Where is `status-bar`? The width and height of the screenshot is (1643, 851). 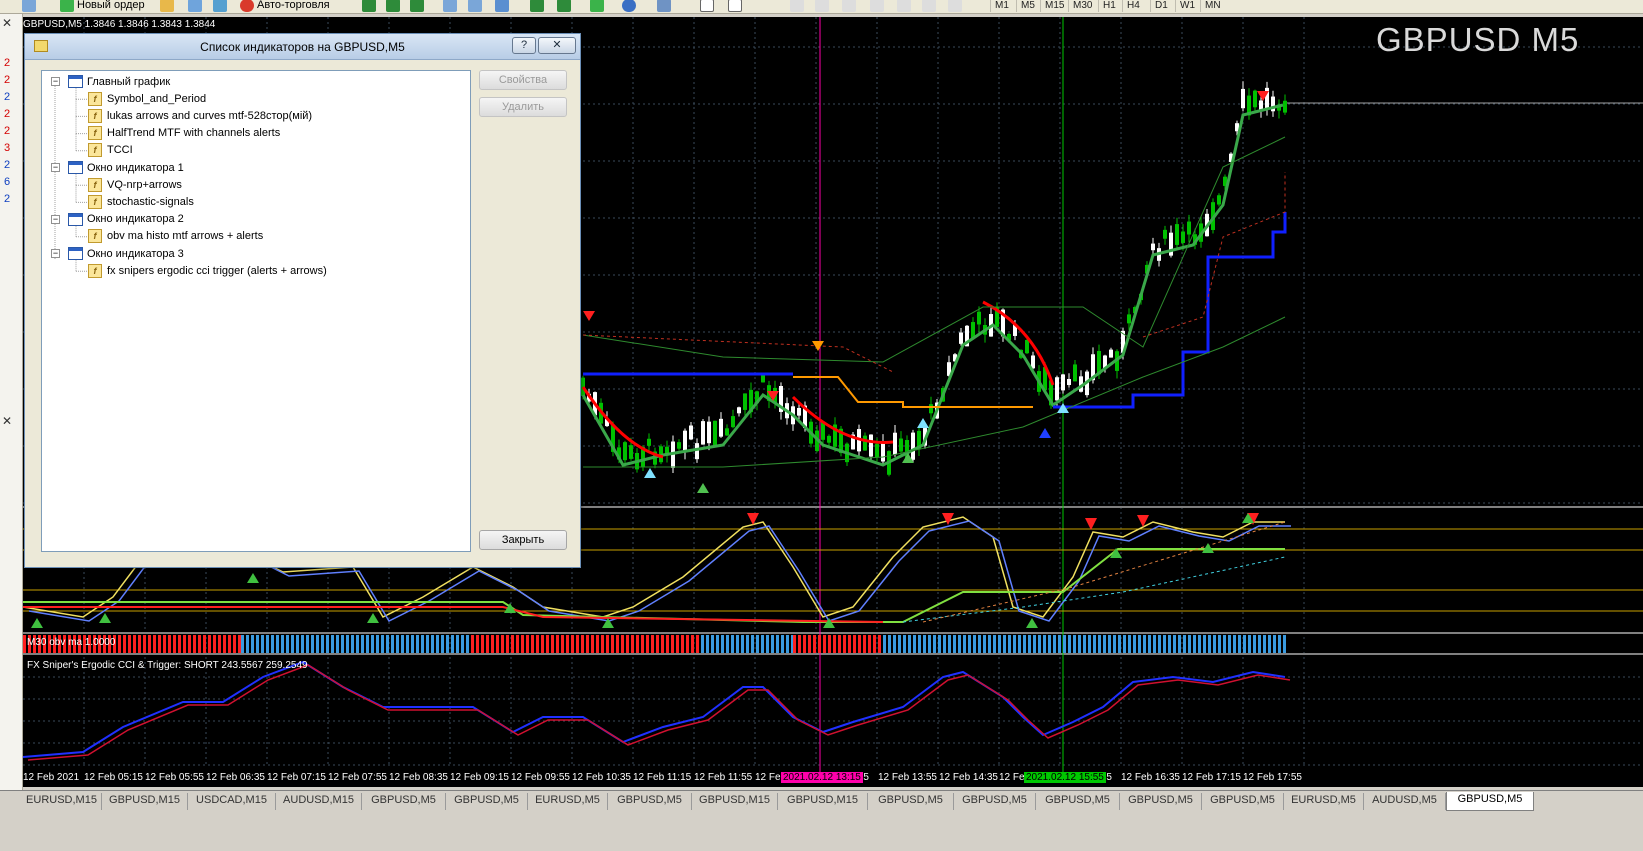
status-bar is located at coordinates (821, 831).